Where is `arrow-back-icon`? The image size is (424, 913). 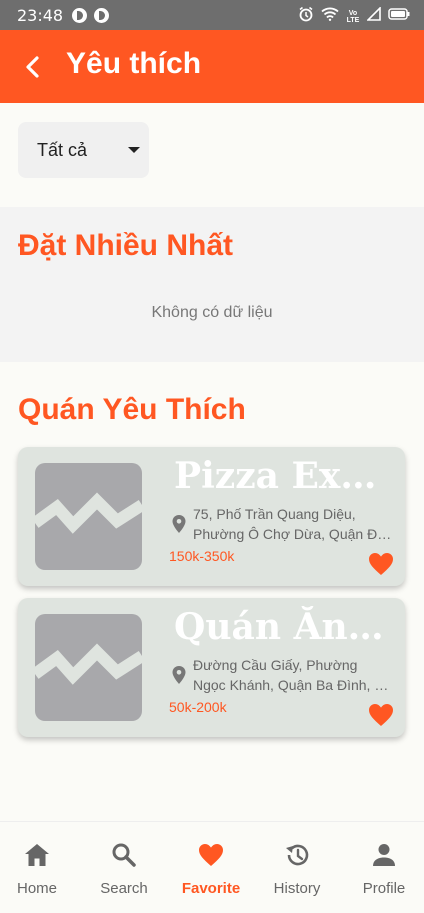
arrow-back-icon is located at coordinates (33, 67).